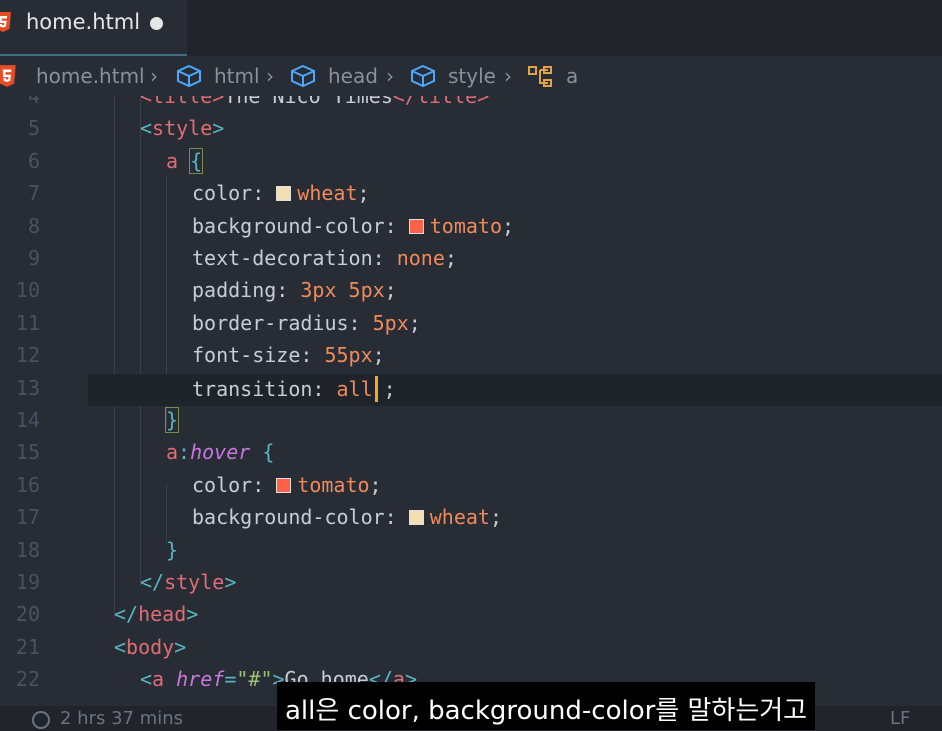 The image size is (942, 731). I want to click on code-token: "#", so click(254, 679).